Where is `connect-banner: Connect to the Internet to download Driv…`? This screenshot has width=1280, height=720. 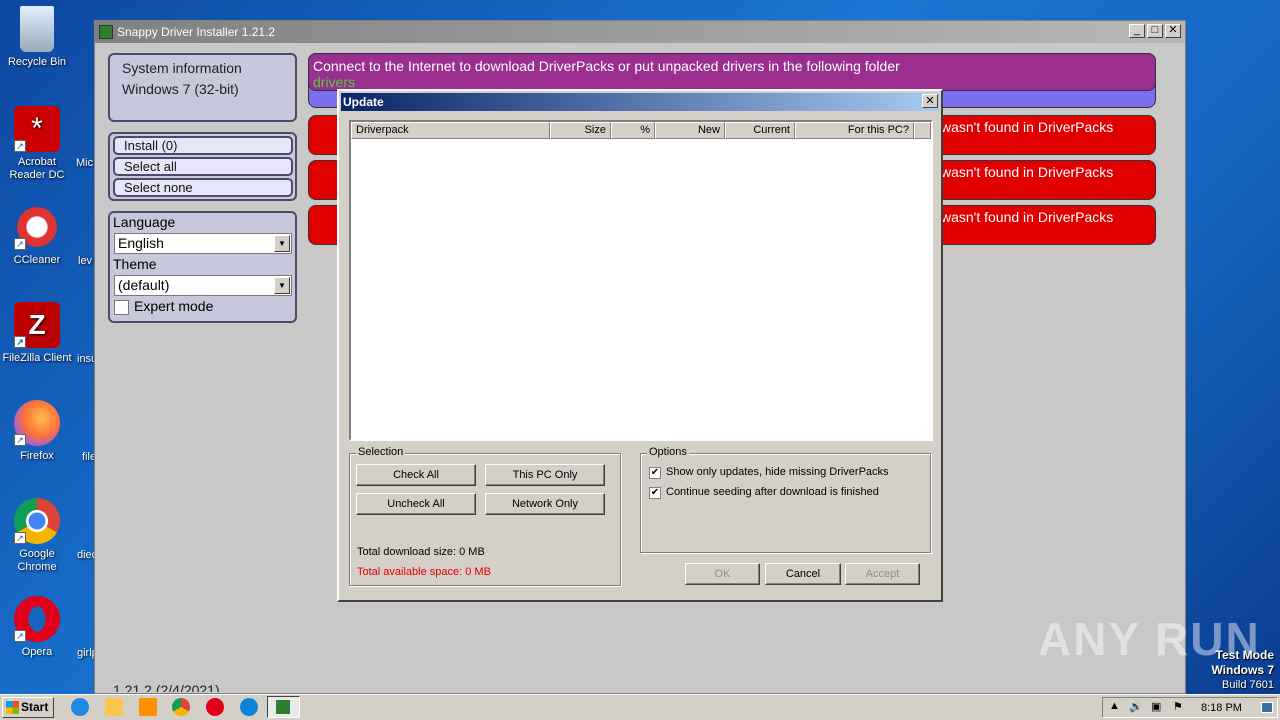 connect-banner: Connect to the Internet to download Driv… is located at coordinates (732, 72).